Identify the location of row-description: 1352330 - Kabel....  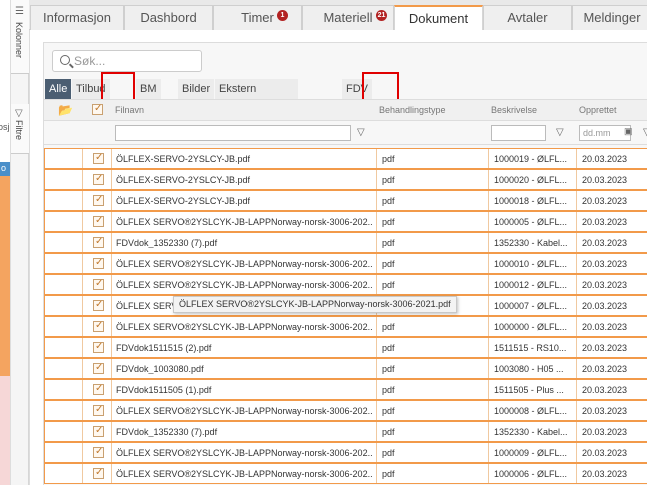
(531, 432).